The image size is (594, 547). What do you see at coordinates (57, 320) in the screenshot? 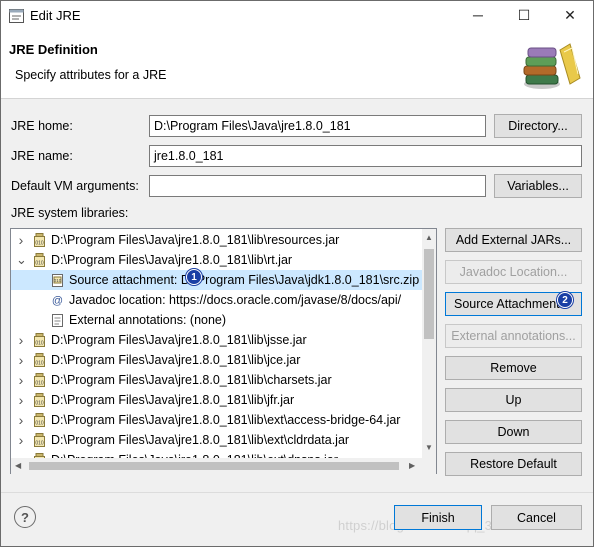
I see `annotations-icon` at bounding box center [57, 320].